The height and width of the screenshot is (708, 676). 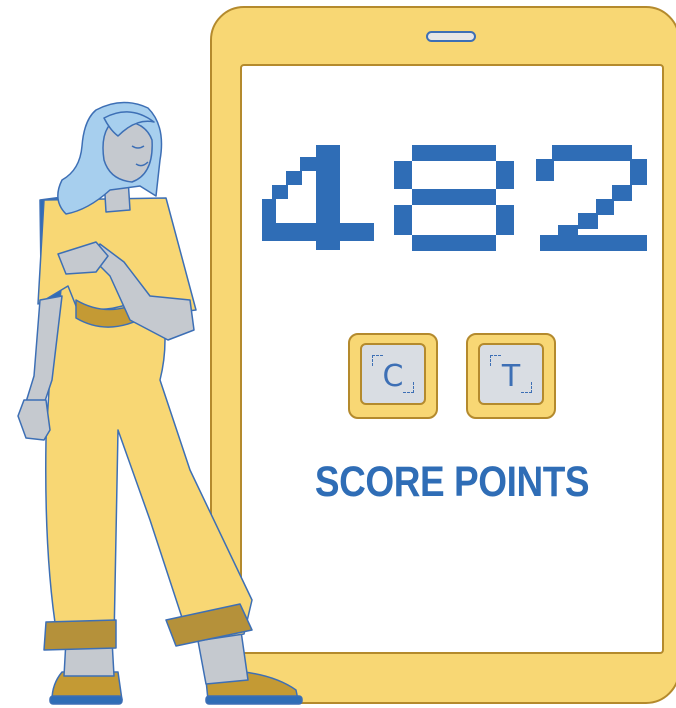 I want to click on shoe-right-sole, so click(x=254, y=700).